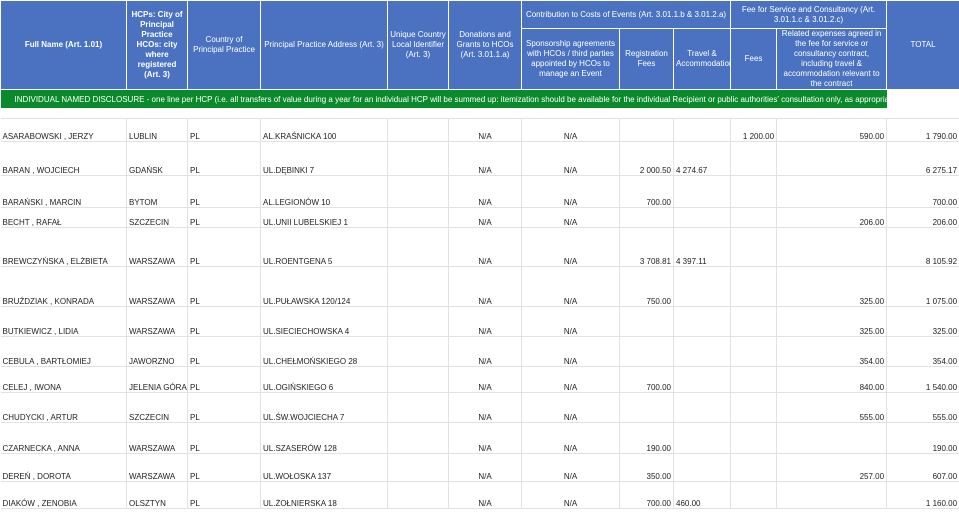 The image size is (959, 527). Describe the element at coordinates (63, 286) in the screenshot. I see `row-name: BRUŹDZIAK , KONRADA` at that location.